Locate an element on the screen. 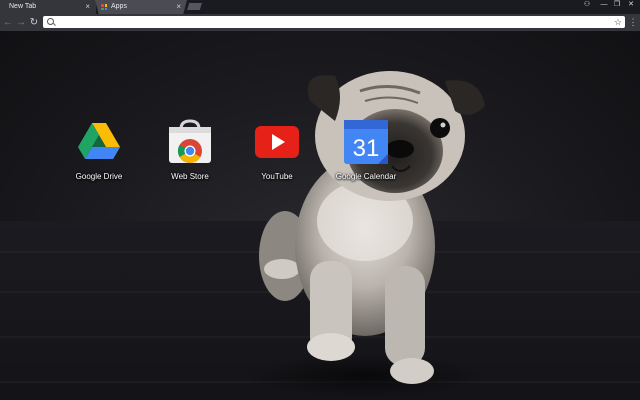 The width and height of the screenshot is (640, 400). tab-new-tab: New Tab × is located at coordinates (48, 7).